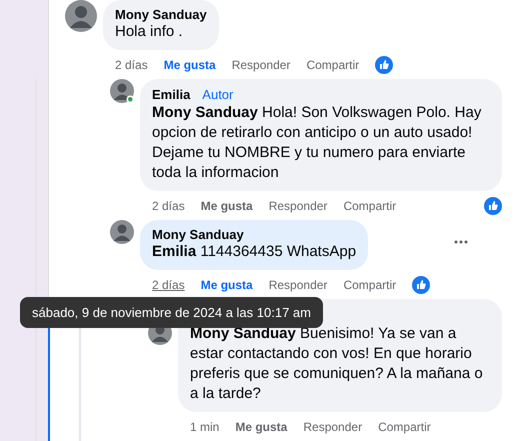  Describe the element at coordinates (171, 312) in the screenshot. I see `date-tooltip: sábado, 9 de noviembre de 2024 a las 10:17 am` at that location.